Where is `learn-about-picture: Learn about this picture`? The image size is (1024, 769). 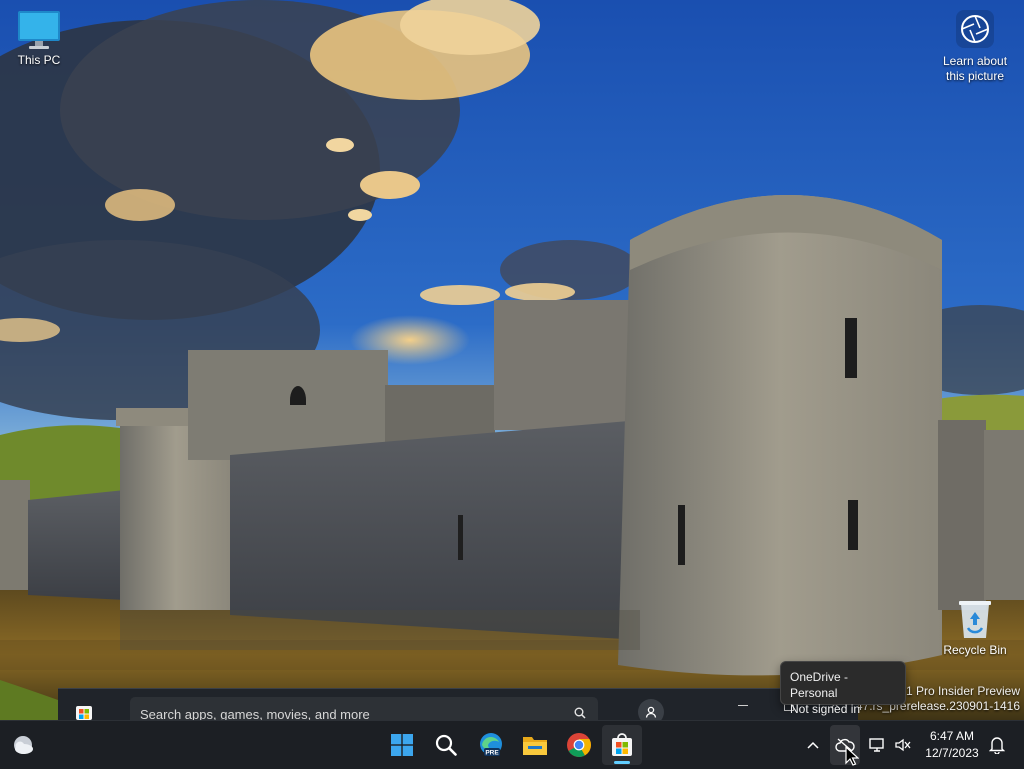
learn-about-picture: Learn about this picture is located at coordinates (975, 47).